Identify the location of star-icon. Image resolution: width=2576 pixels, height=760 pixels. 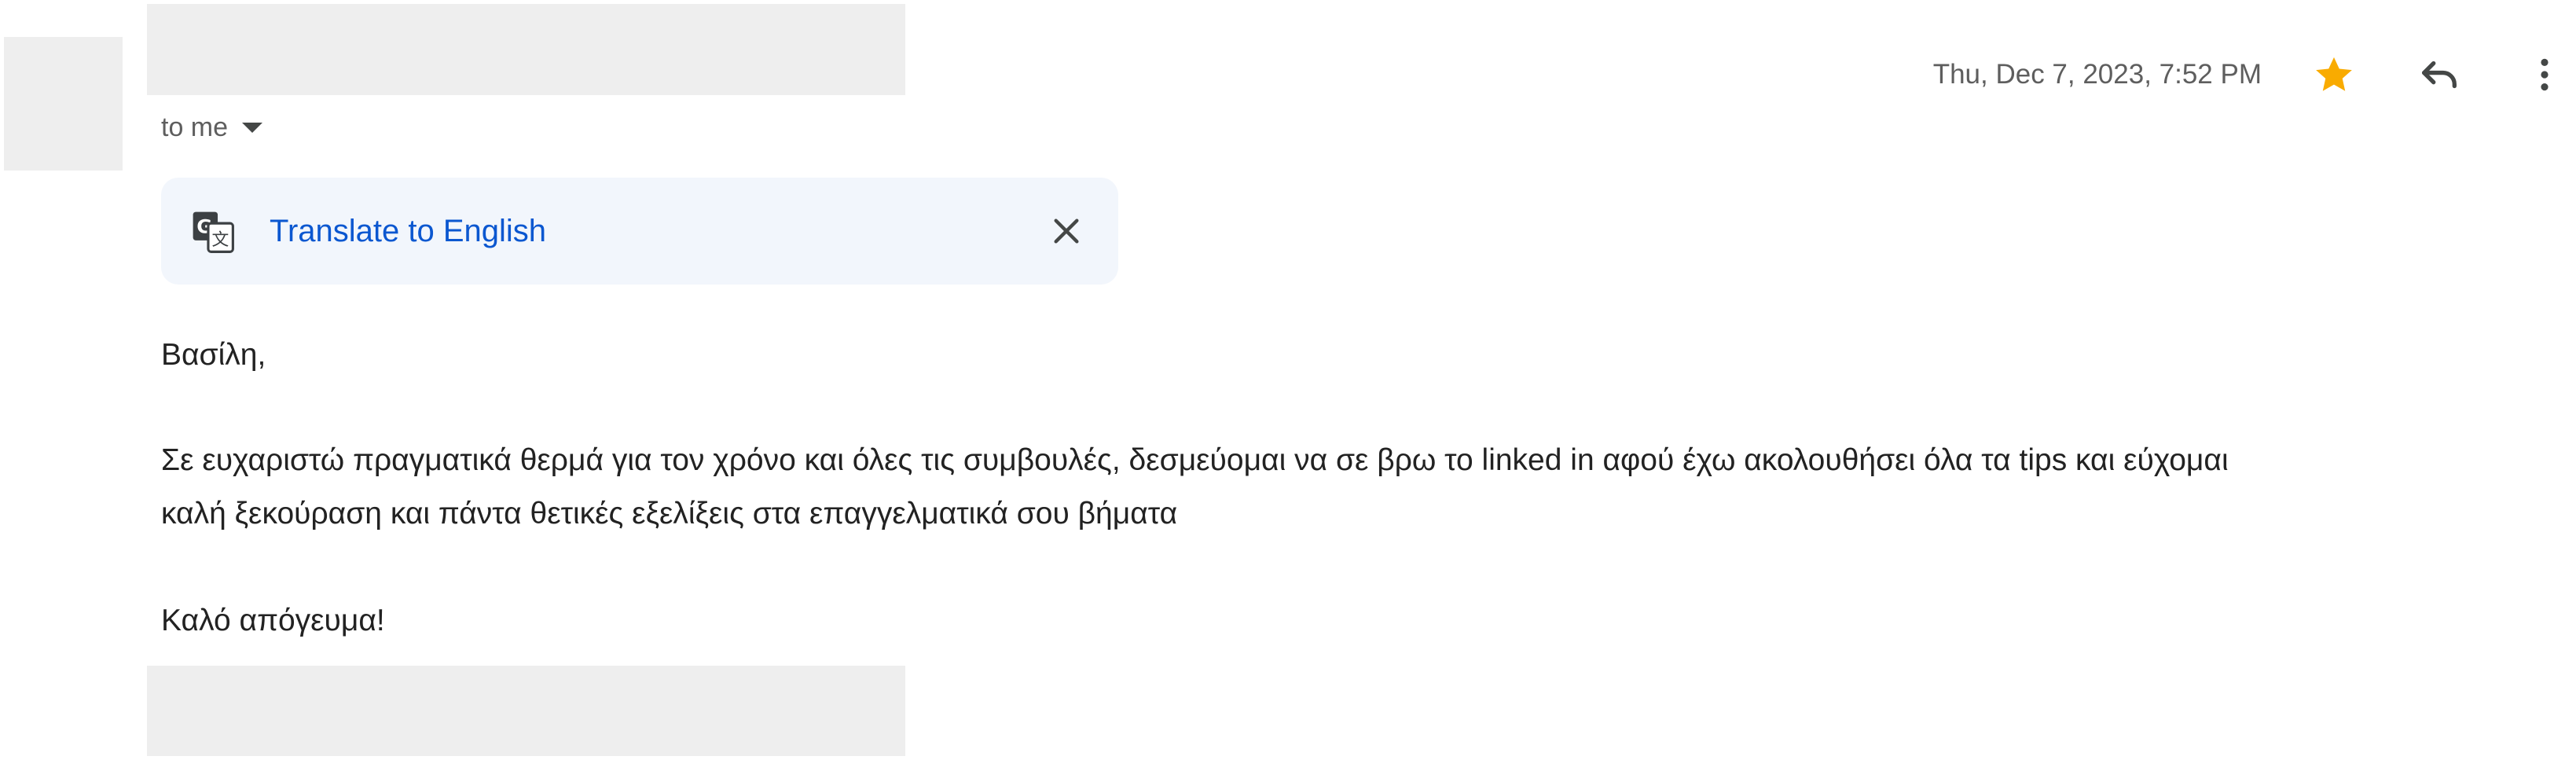
(2334, 74).